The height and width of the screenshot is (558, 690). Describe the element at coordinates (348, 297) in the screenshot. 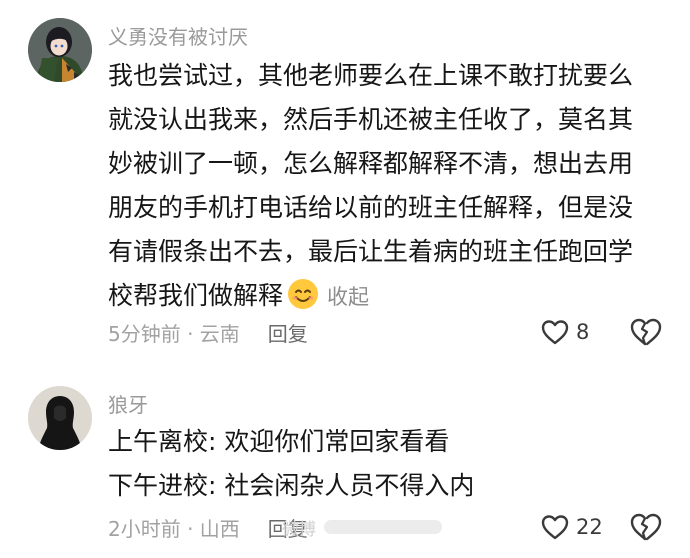

I see `collapse-link: 收起` at that location.